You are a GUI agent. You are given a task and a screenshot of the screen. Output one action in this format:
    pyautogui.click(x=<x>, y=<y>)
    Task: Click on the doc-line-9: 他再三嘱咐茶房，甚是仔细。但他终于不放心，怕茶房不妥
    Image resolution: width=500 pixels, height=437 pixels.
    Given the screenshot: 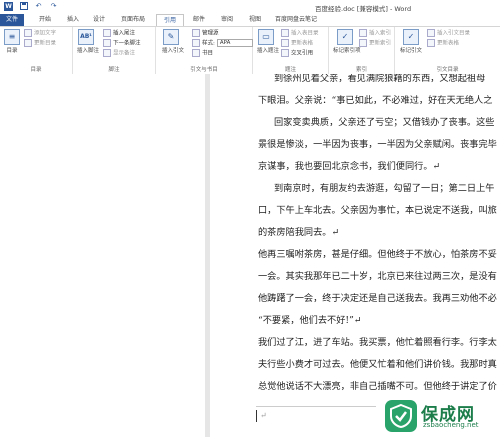 What is the action you would take?
    pyautogui.click(x=377, y=253)
    